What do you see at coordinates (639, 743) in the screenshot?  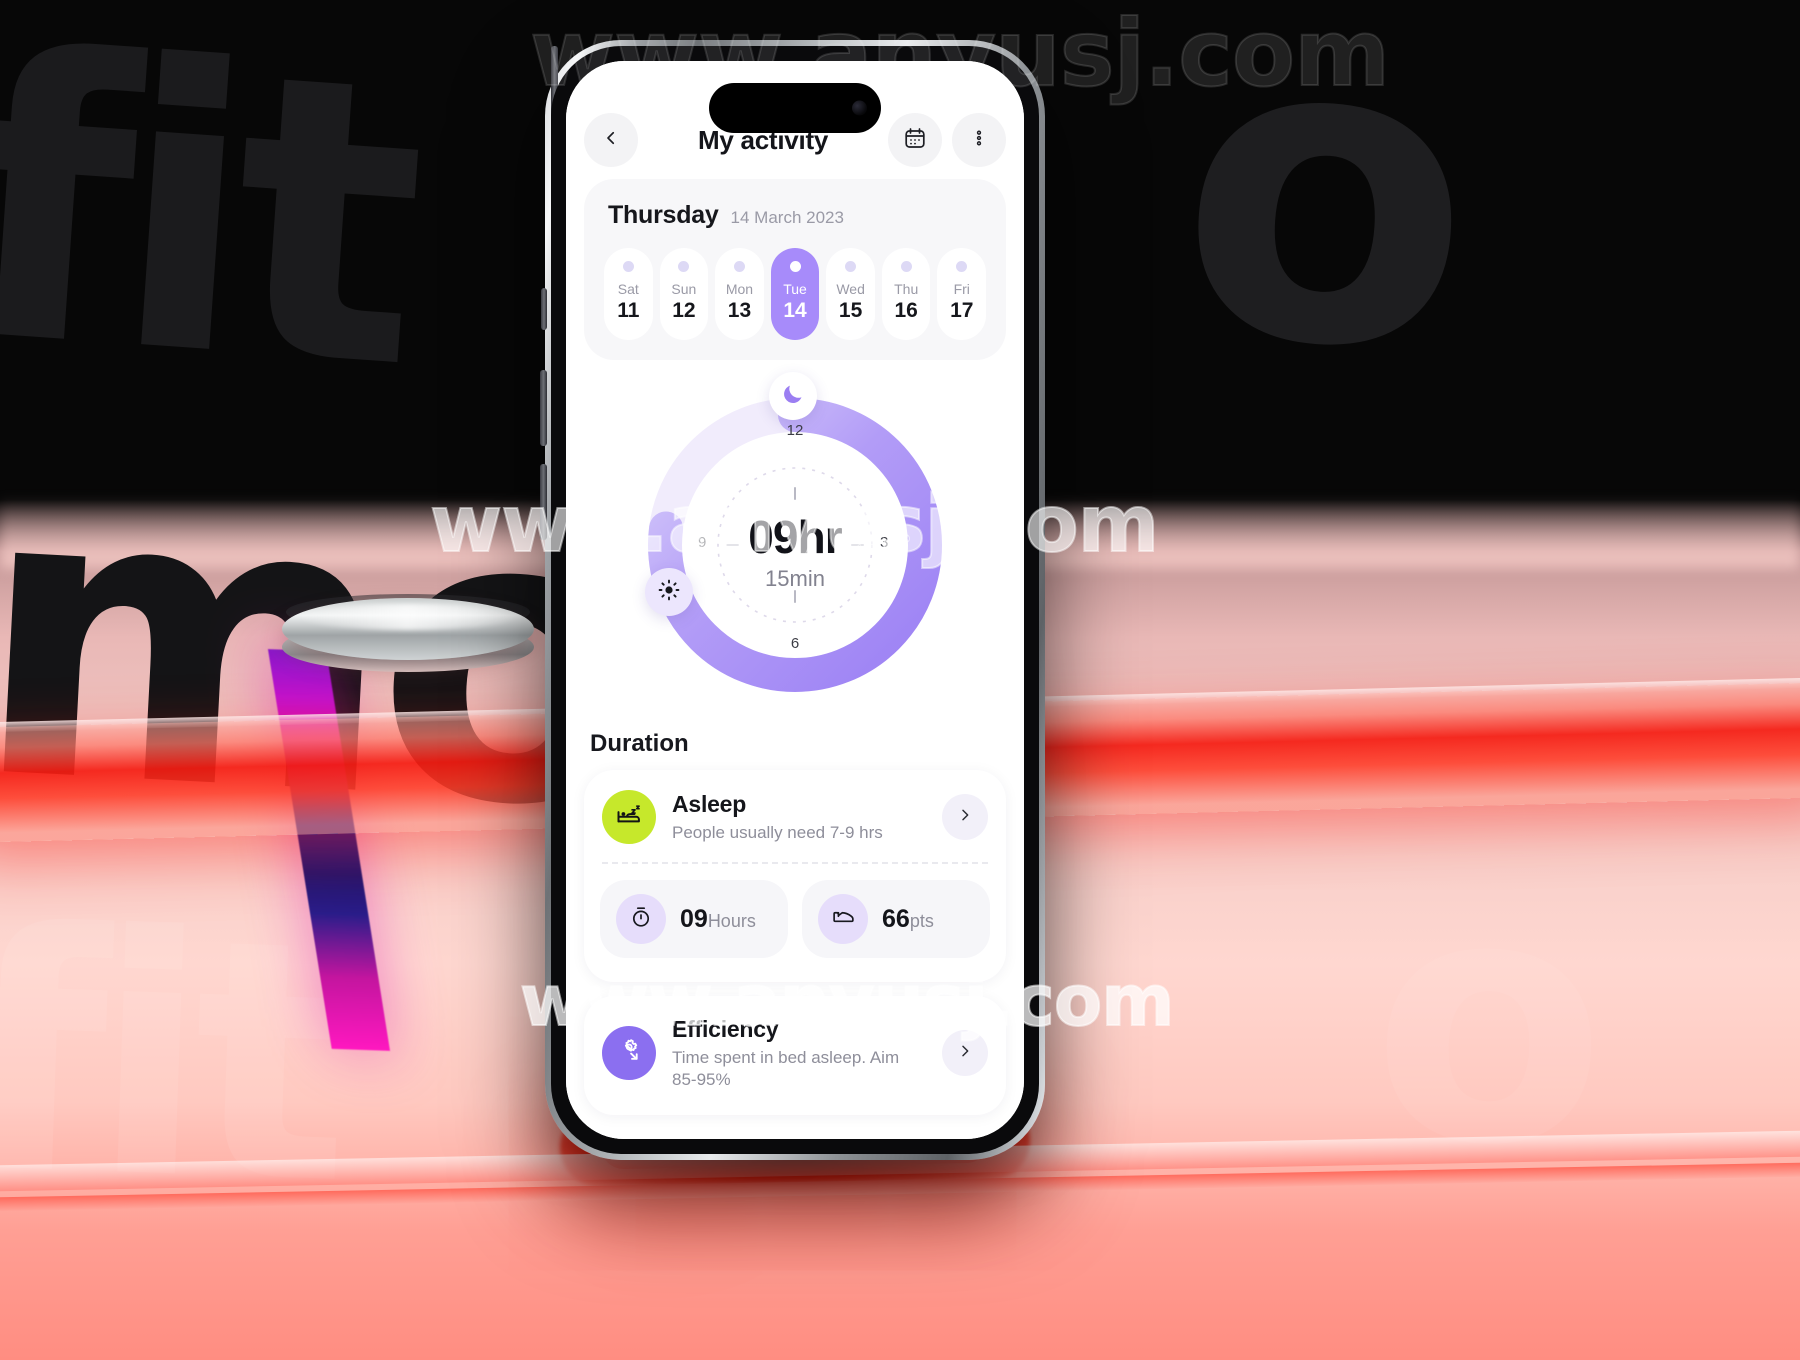 I see `duration-section-title: Duration` at bounding box center [639, 743].